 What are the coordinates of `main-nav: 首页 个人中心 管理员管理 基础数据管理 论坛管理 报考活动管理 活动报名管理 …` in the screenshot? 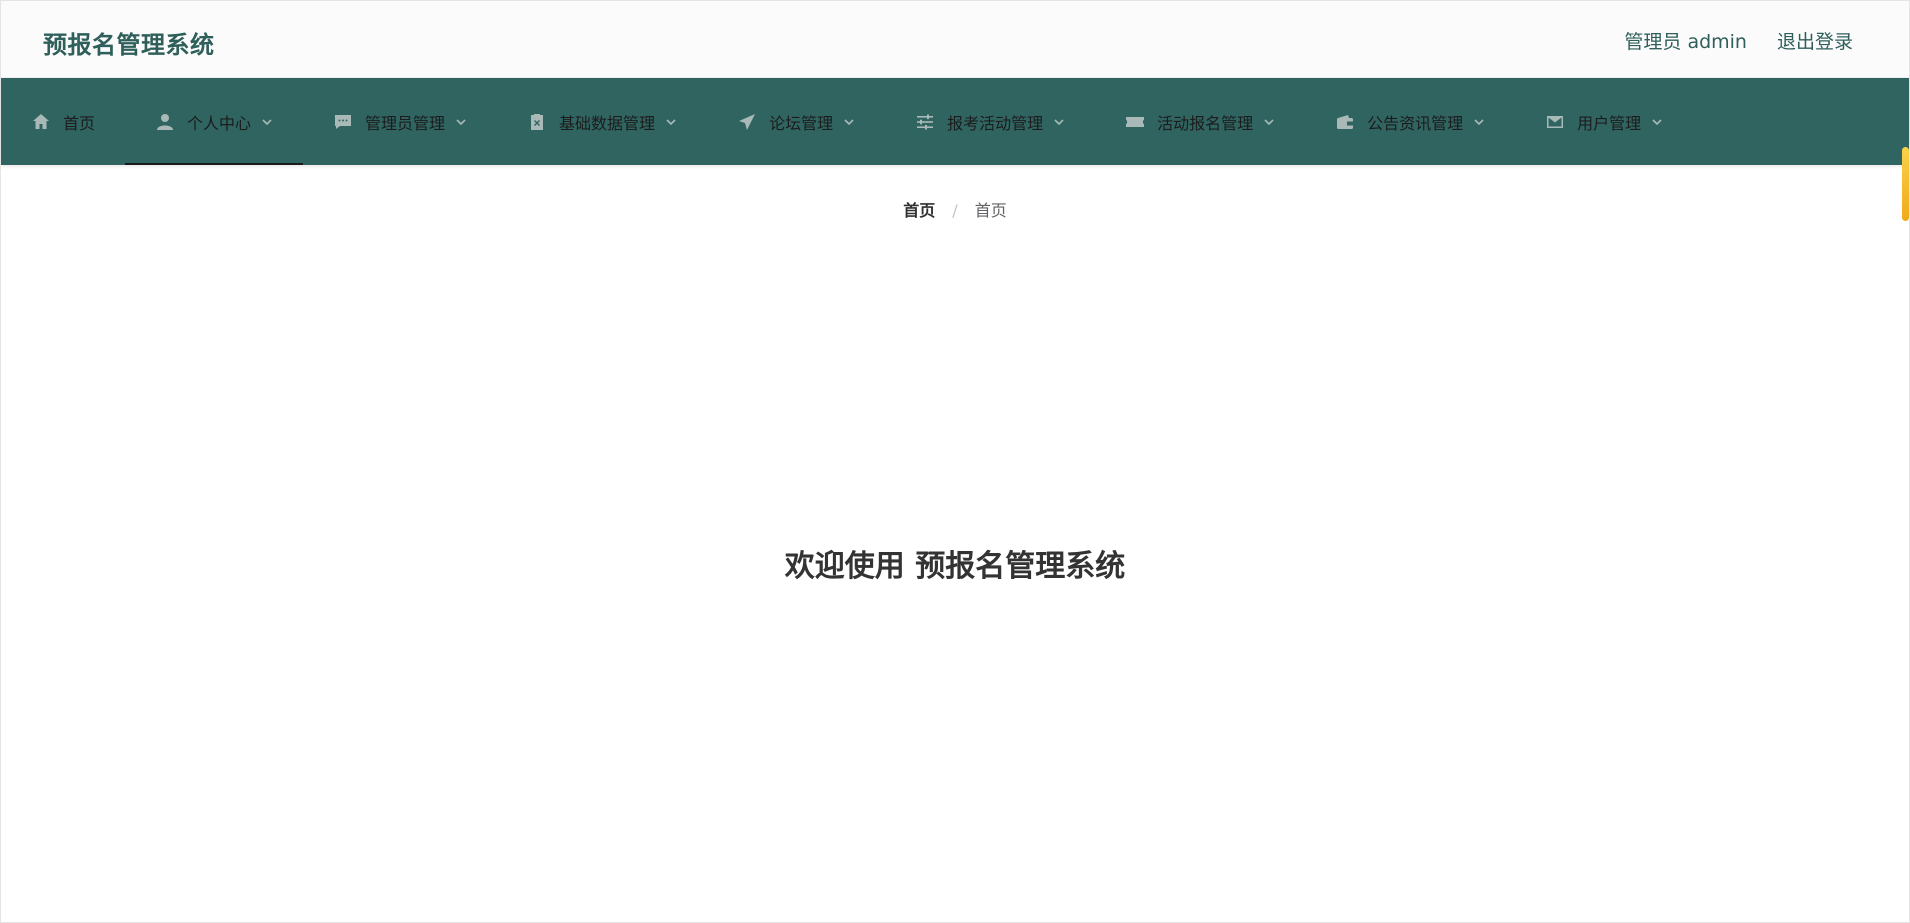 It's located at (955, 121).